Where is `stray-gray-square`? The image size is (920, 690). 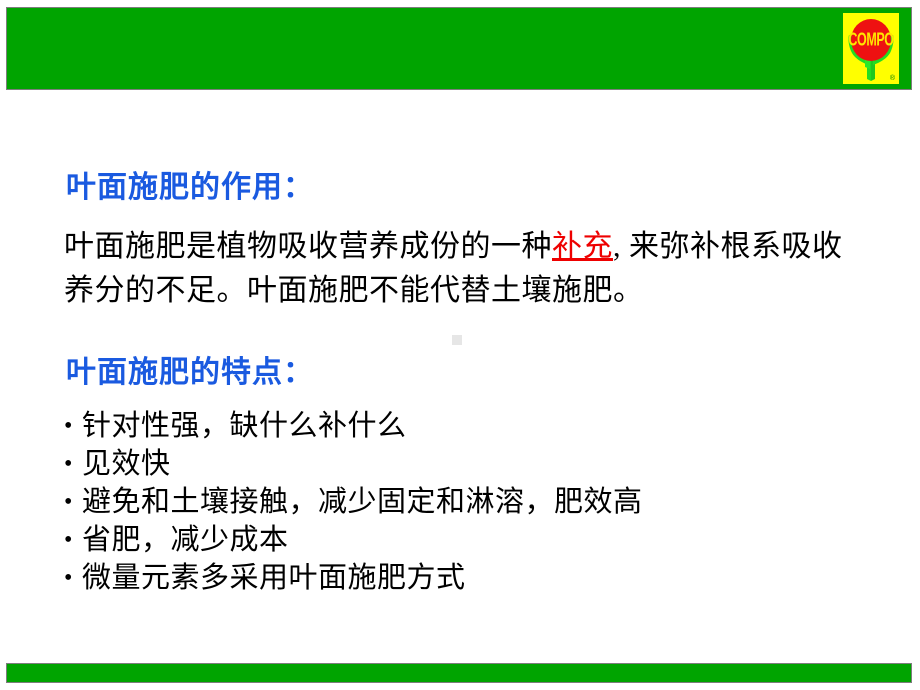 stray-gray-square is located at coordinates (457, 340).